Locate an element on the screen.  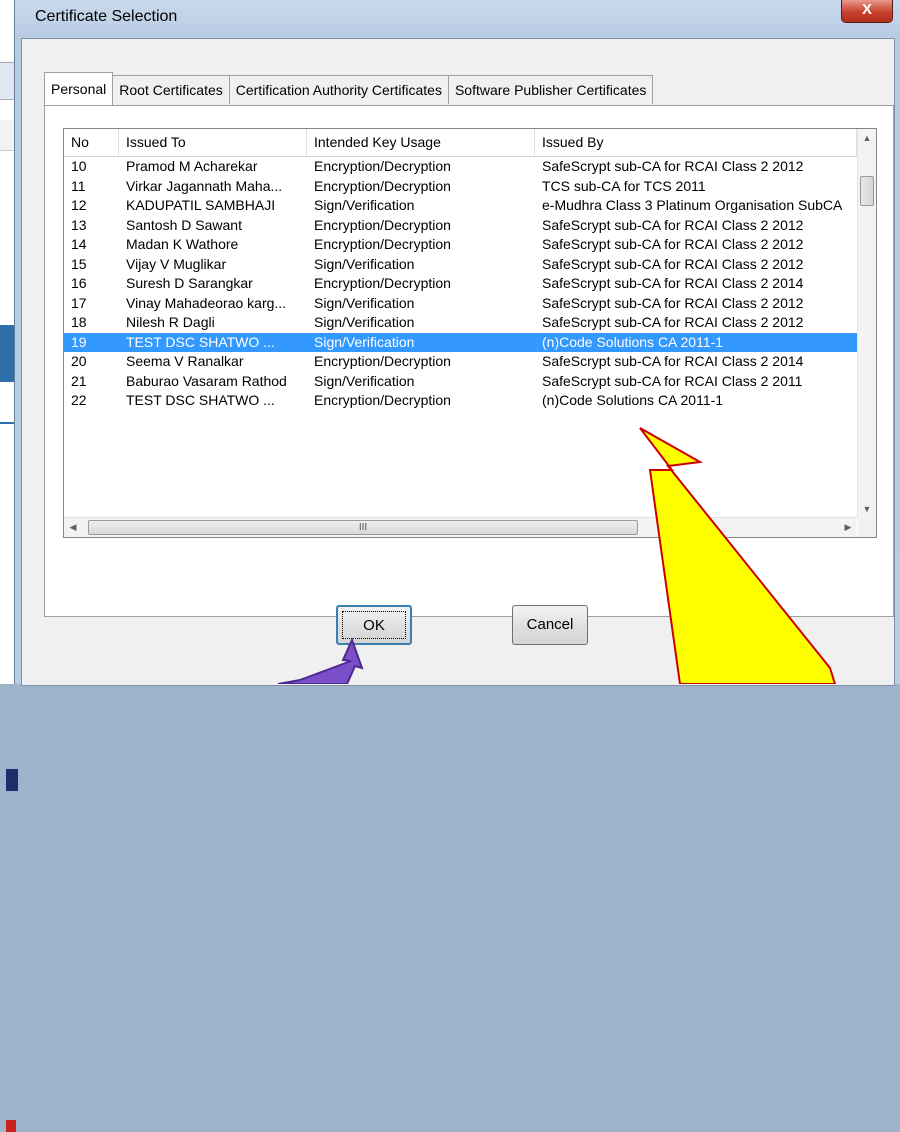
cell-no: 12 is located at coordinates (79, 205).